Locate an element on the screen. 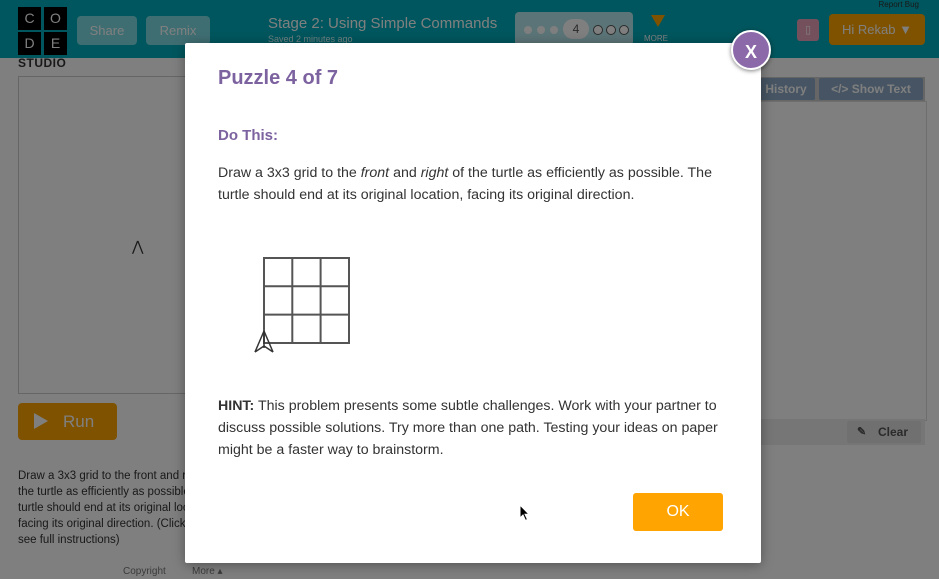  turtle-arrow-icon is located at coordinates (264, 341).